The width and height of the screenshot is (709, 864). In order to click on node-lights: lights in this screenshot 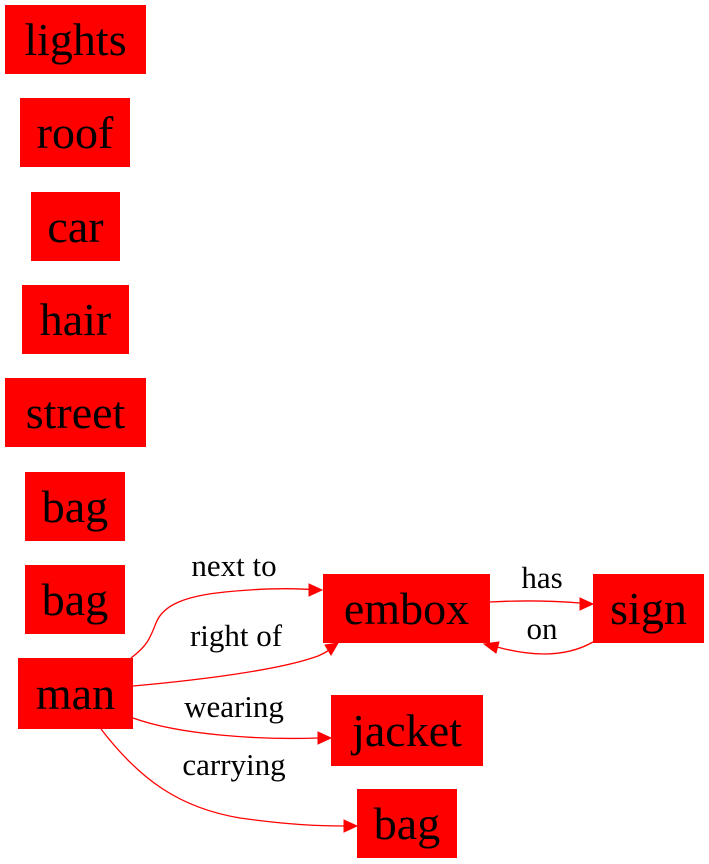, I will do `click(75, 39)`.